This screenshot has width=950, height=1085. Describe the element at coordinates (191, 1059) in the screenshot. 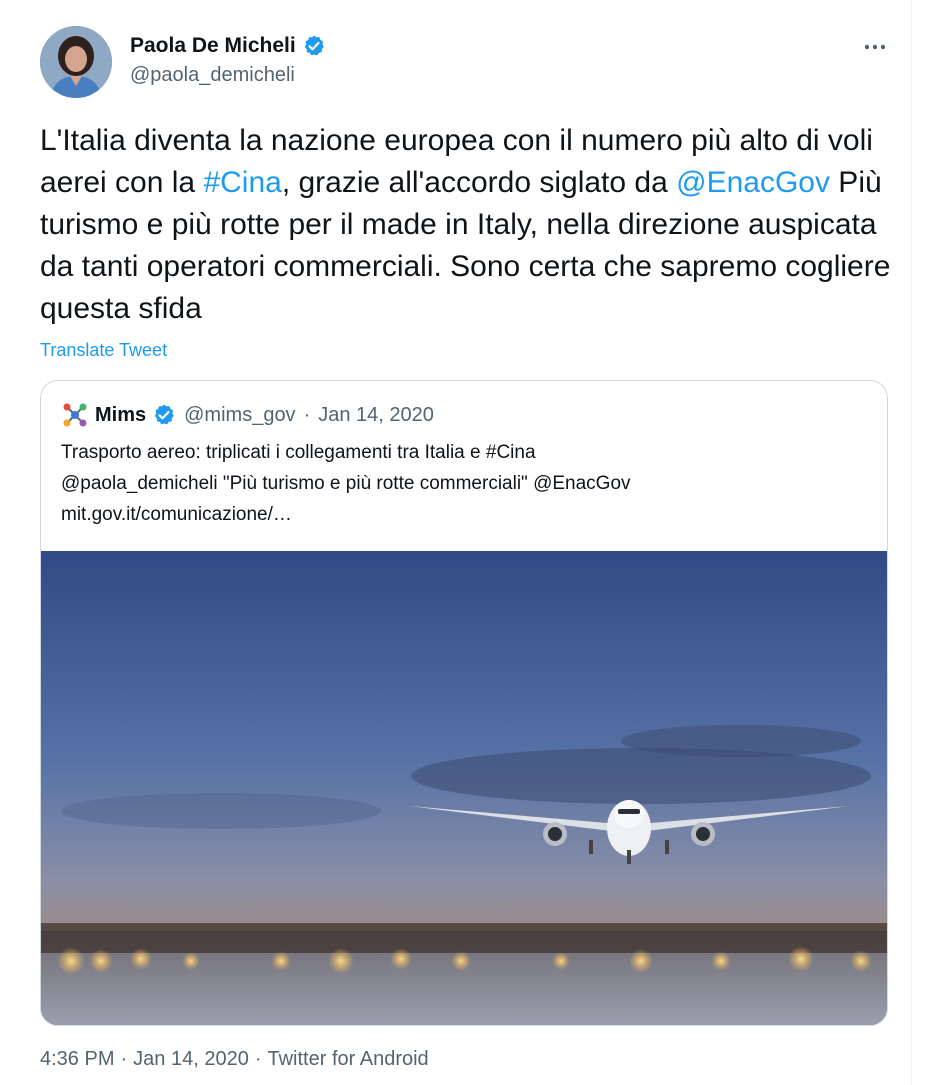

I see `tweet-date: Jan 14, 2020` at that location.